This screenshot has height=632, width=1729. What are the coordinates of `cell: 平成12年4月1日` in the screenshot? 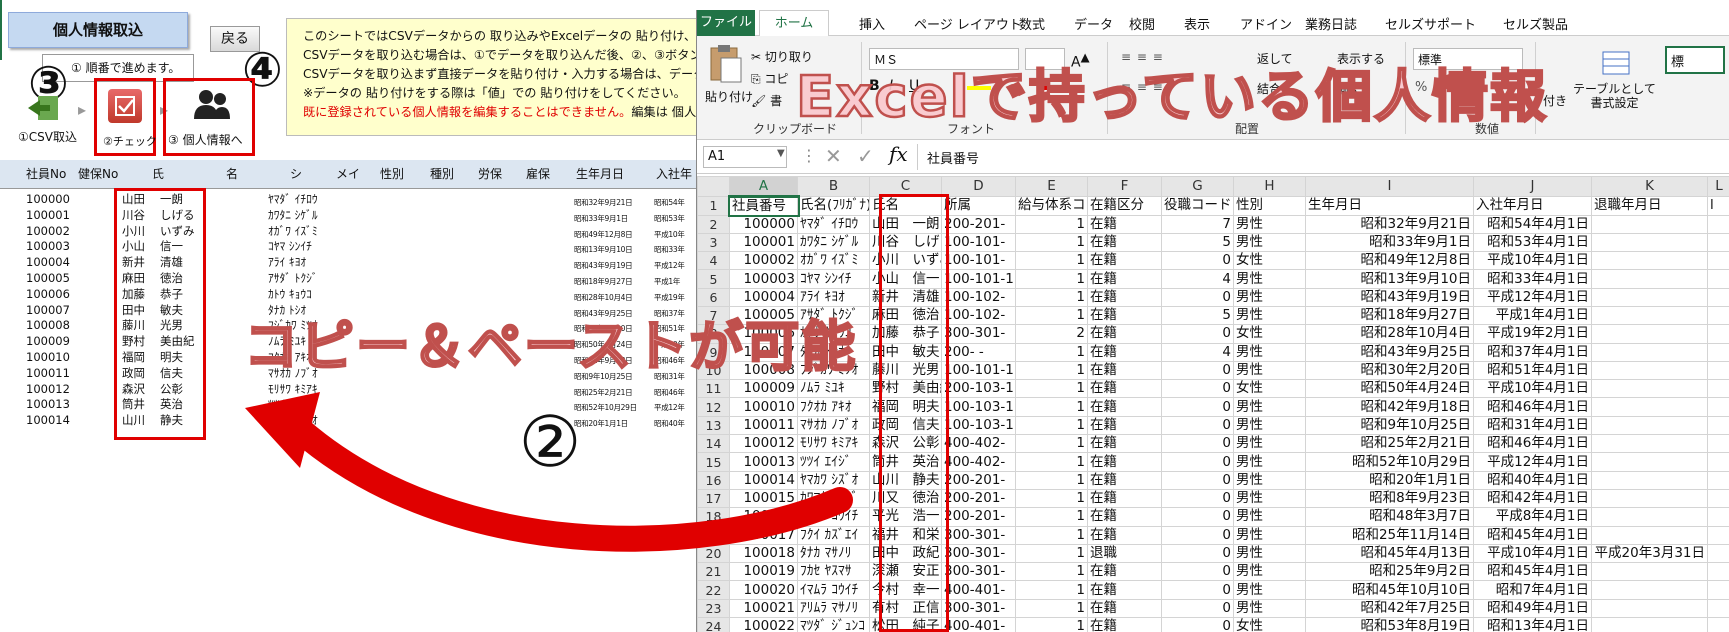 It's located at (1532, 462).